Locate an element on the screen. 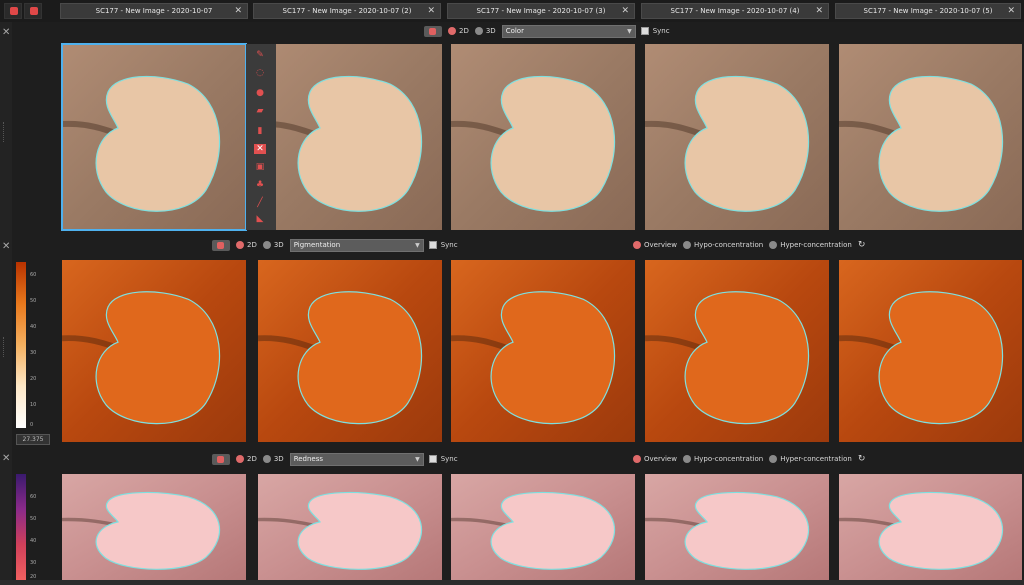 The width and height of the screenshot is (1024, 585). eraser-tool-icon: ▰ is located at coordinates (260, 111).